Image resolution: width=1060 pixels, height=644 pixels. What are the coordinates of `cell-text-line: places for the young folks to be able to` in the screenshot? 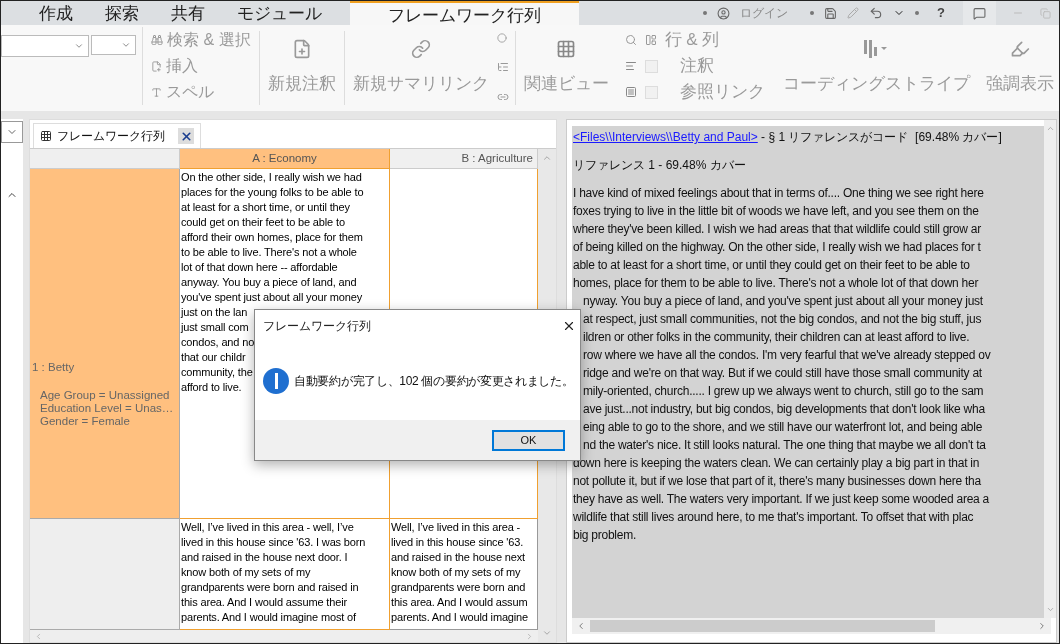 It's located at (272, 192).